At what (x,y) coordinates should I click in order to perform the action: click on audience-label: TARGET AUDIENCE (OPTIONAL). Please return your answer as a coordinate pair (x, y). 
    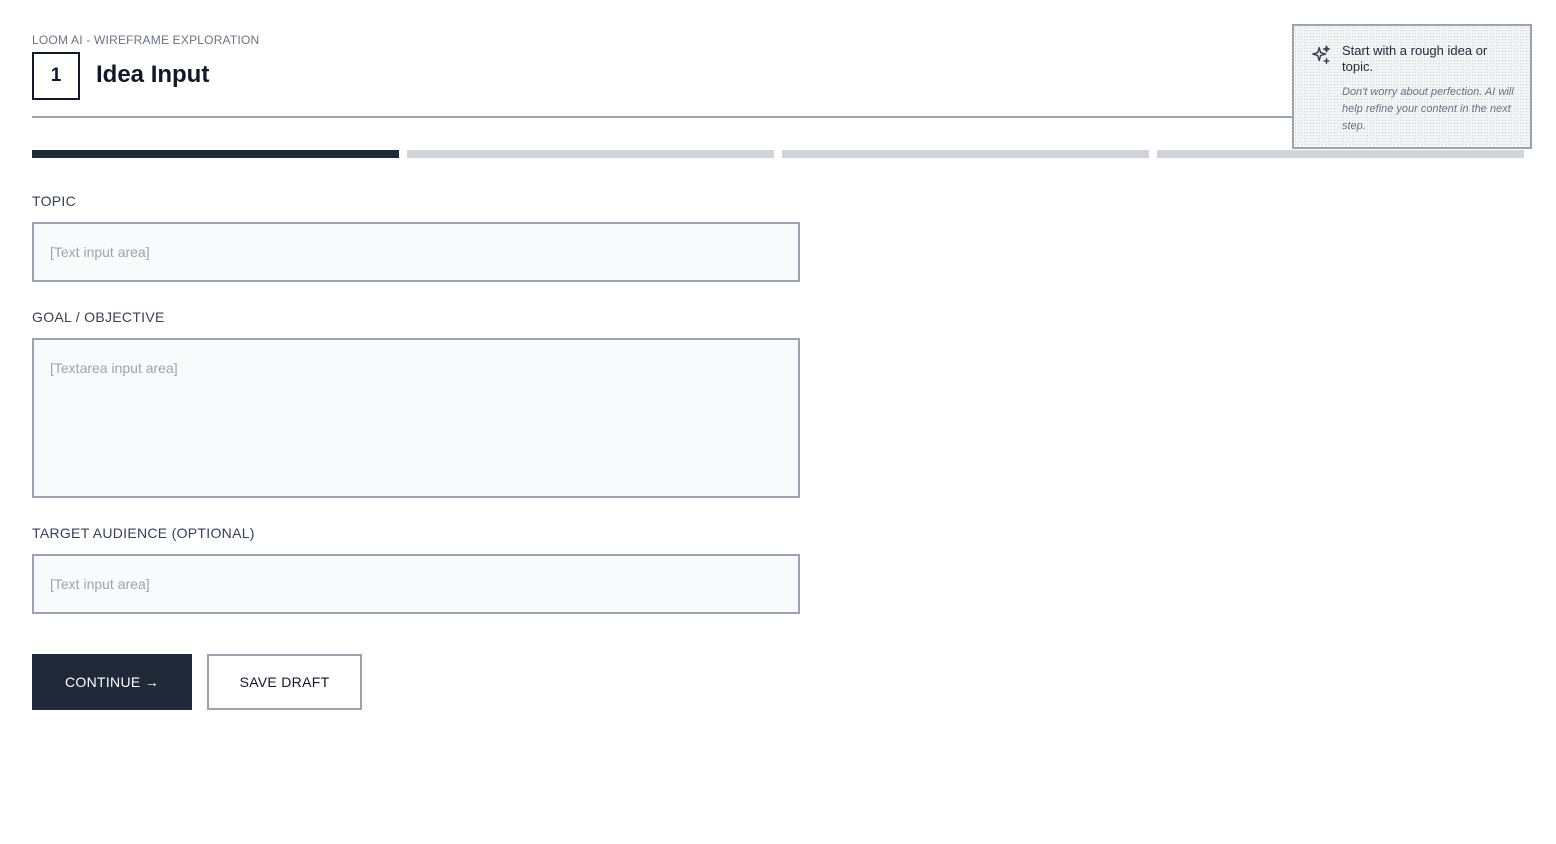
    Looking at the image, I should click on (143, 533).